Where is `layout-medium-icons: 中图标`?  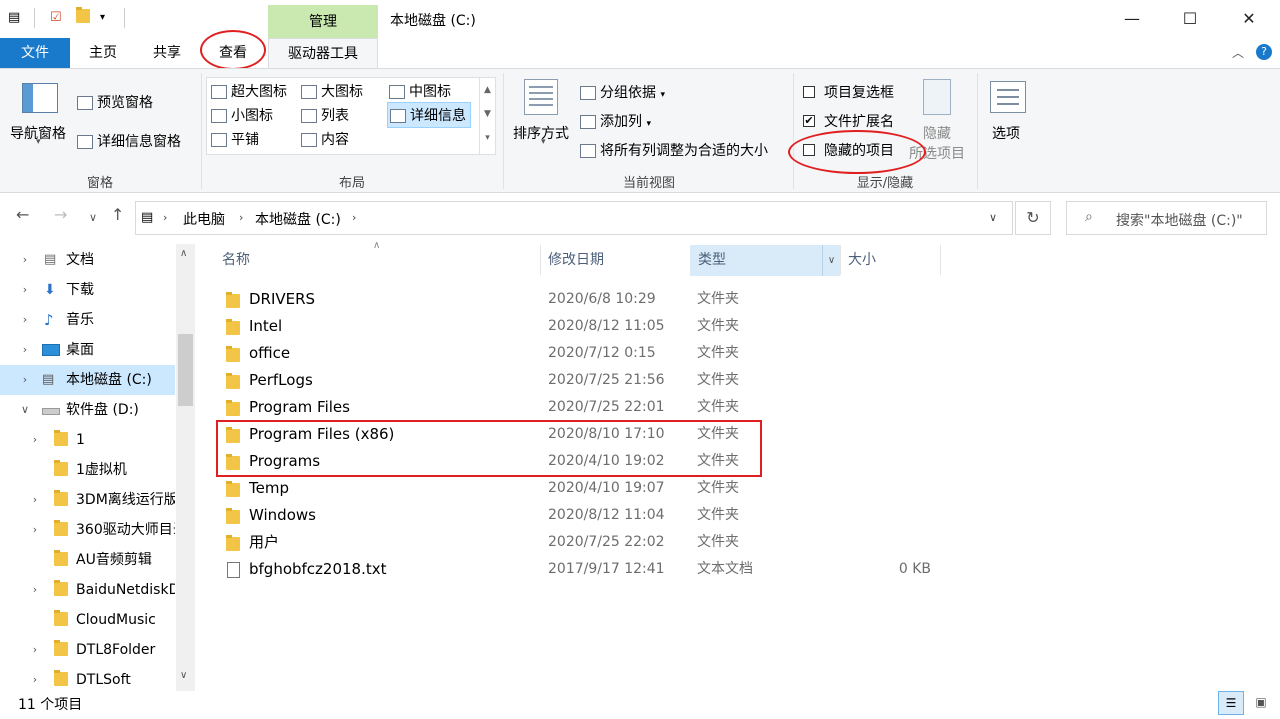
layout-medium-icons: 中图标 is located at coordinates (420, 91).